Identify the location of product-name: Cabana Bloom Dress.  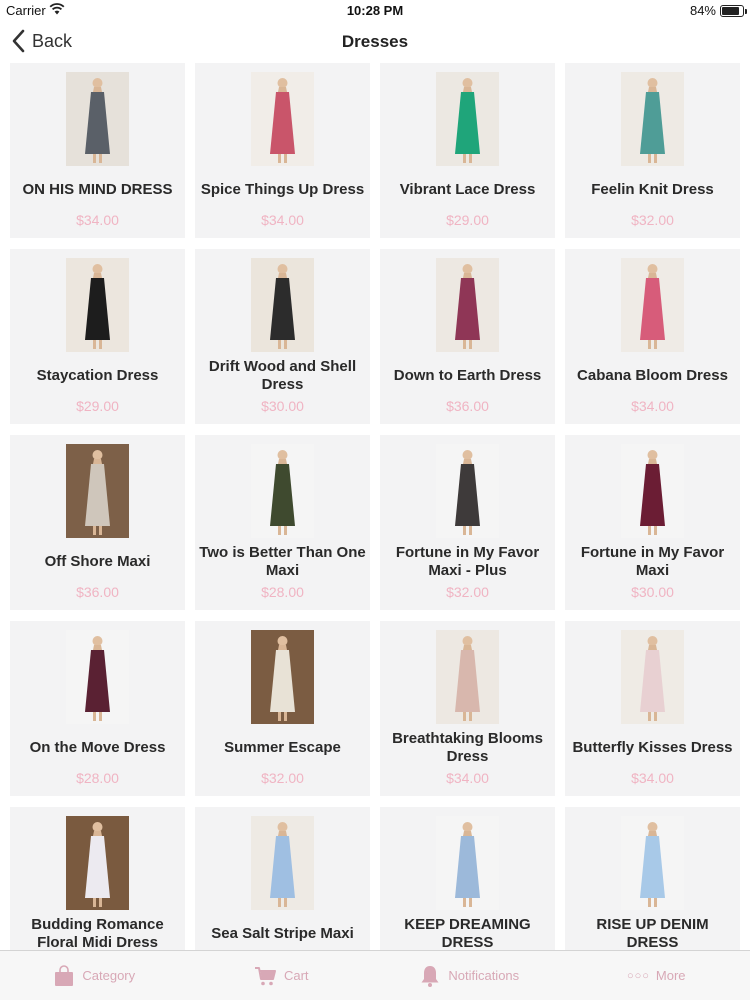
(652, 375).